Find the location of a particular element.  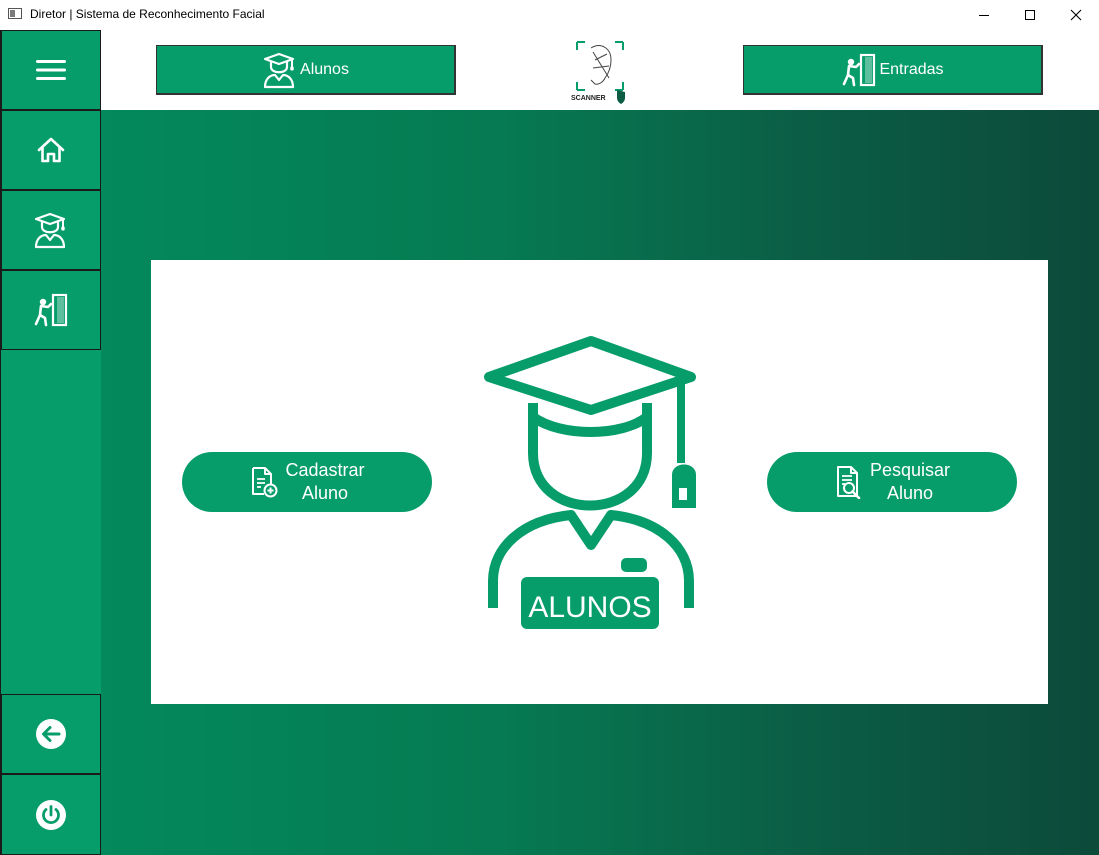

minimize-button is located at coordinates (984, 15).